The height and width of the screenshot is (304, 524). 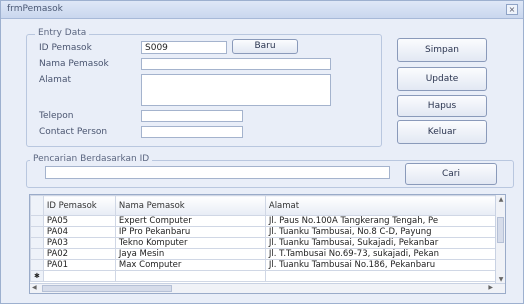 What do you see at coordinates (442, 50) in the screenshot?
I see `simpan-button: Simpan` at bounding box center [442, 50].